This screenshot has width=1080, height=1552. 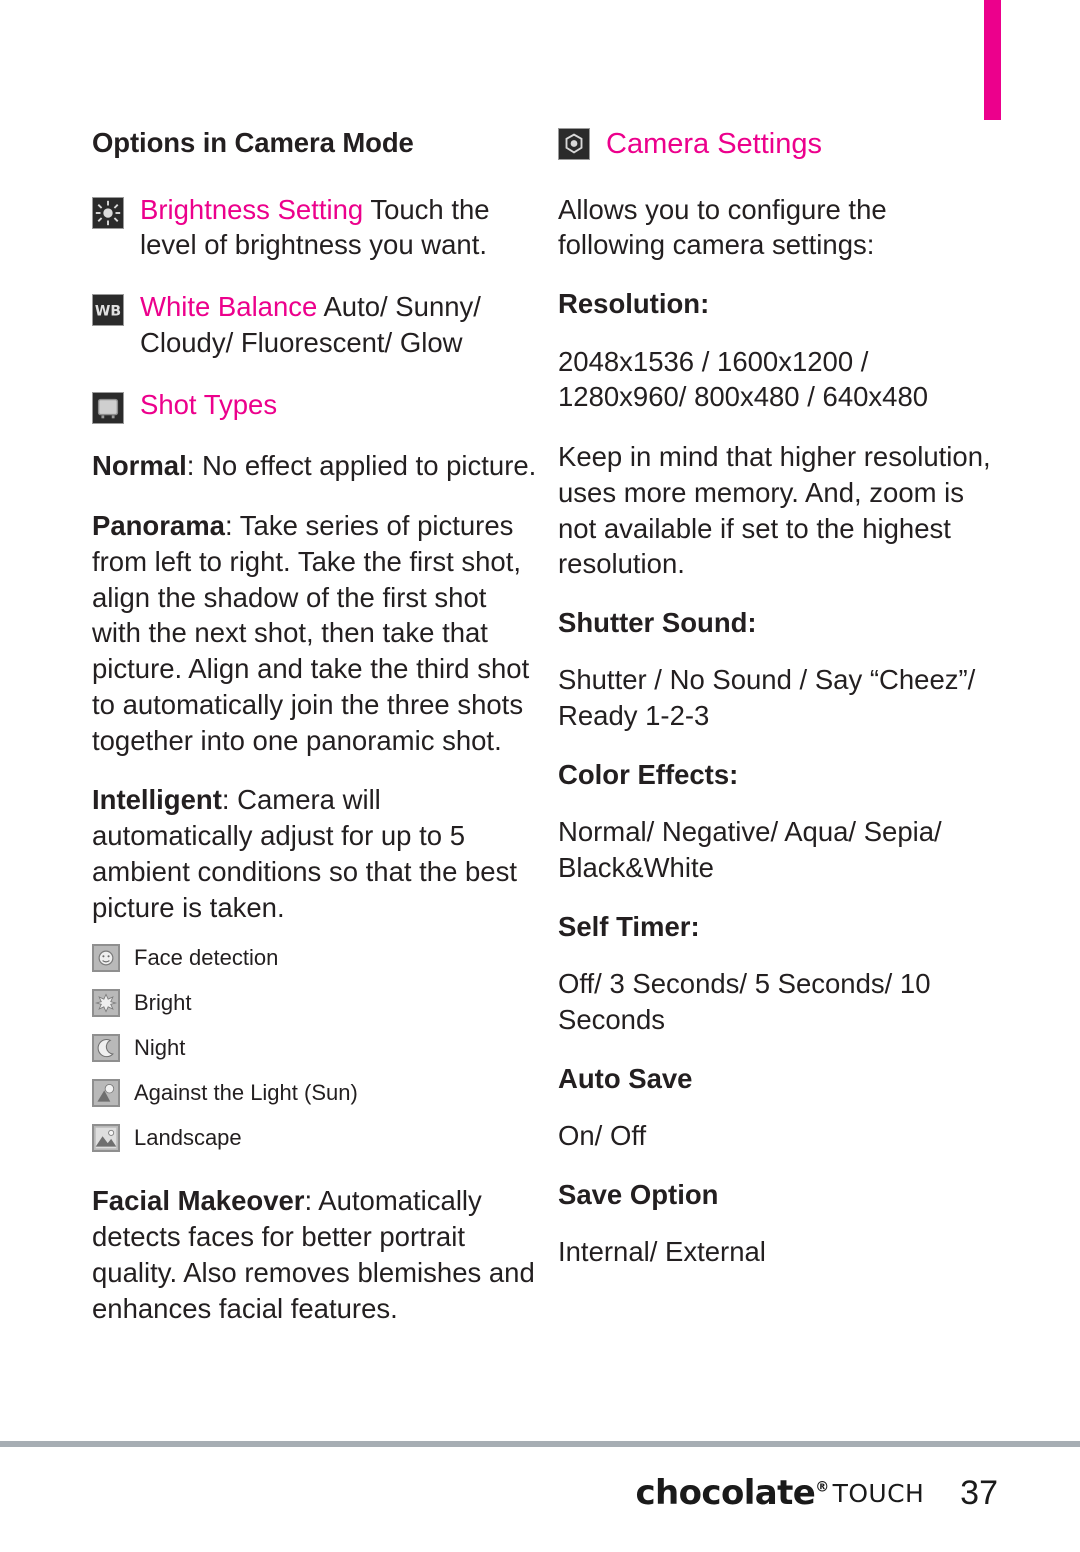 What do you see at coordinates (108, 407) in the screenshot?
I see `shot-types-icon` at bounding box center [108, 407].